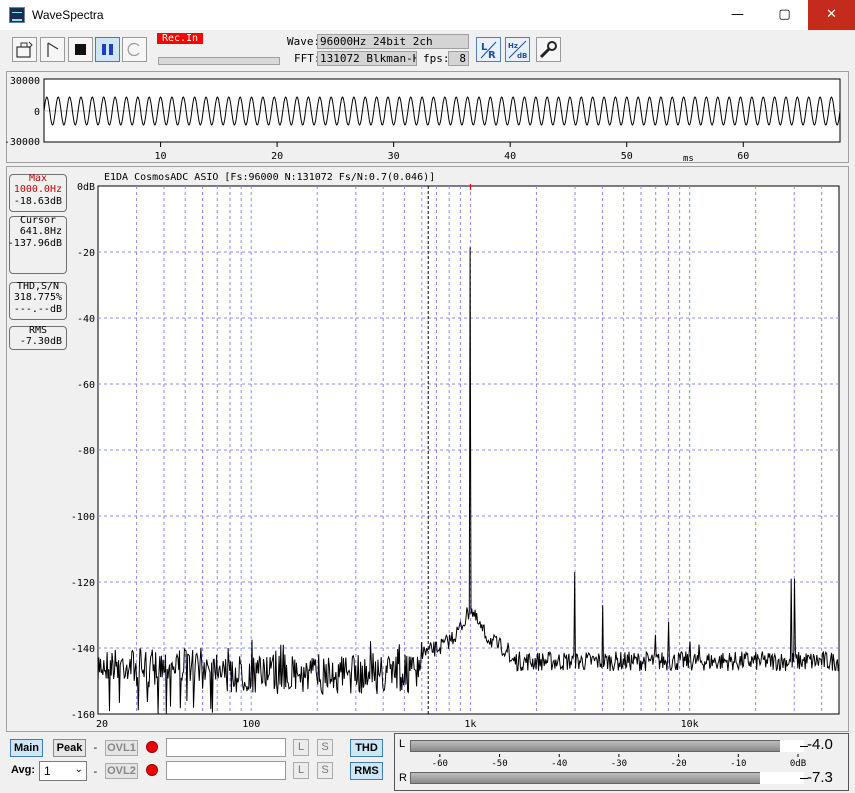  What do you see at coordinates (219, 61) in the screenshot?
I see `record-level-slider` at bounding box center [219, 61].